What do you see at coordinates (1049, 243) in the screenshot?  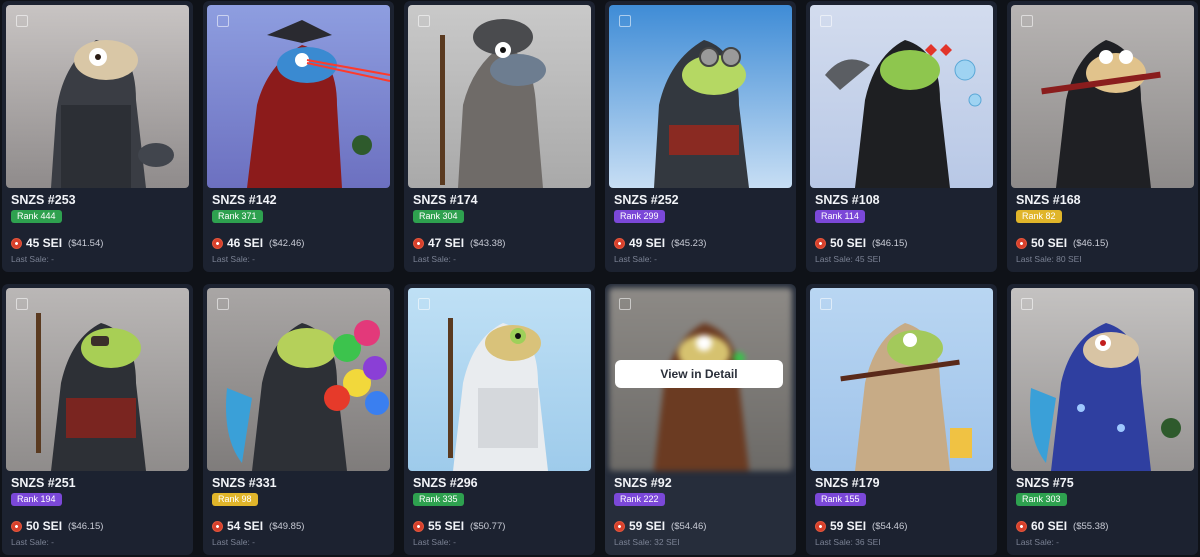 I see `price-sei: 50 SEI` at bounding box center [1049, 243].